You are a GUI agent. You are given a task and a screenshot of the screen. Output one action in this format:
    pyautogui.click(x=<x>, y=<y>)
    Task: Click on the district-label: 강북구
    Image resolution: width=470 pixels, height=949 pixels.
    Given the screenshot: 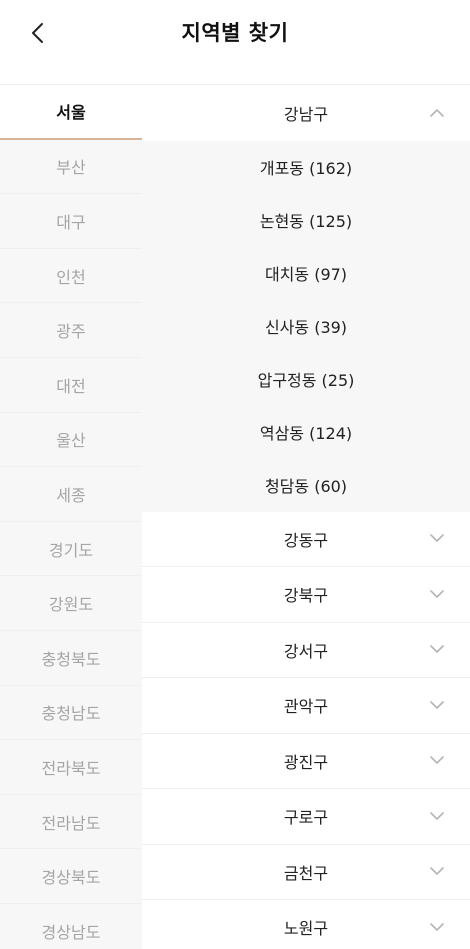 What is the action you would take?
    pyautogui.click(x=306, y=596)
    